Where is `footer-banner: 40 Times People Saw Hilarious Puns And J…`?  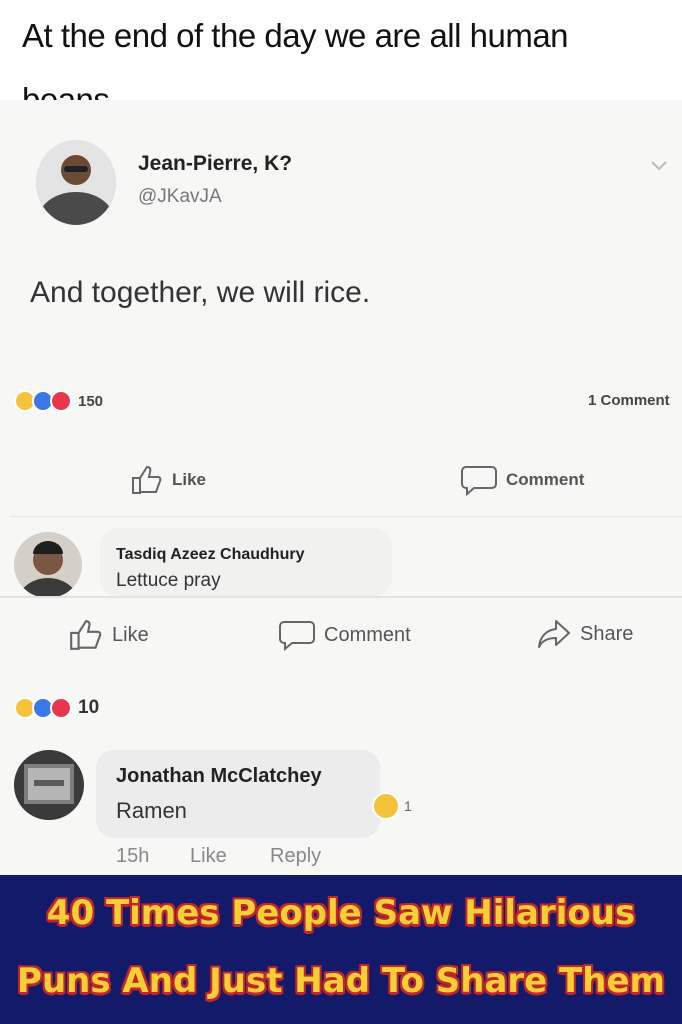
footer-banner: 40 Times People Saw Hilarious Puns And J… is located at coordinates (341, 949).